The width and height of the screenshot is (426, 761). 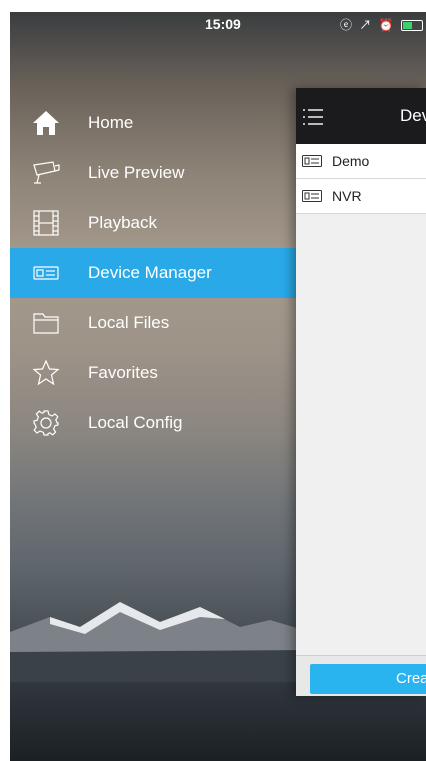 I want to click on menu-item-favorites: Favorites, so click(x=158, y=373).